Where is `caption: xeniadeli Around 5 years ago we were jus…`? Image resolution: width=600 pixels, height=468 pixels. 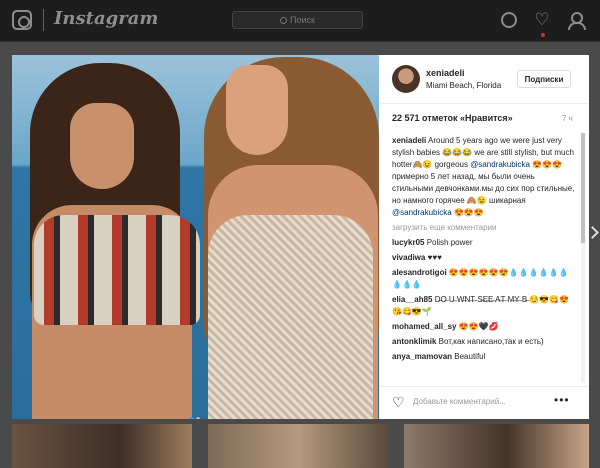
caption: xeniadeli Around 5 years ago we were jus… is located at coordinates (484, 177).